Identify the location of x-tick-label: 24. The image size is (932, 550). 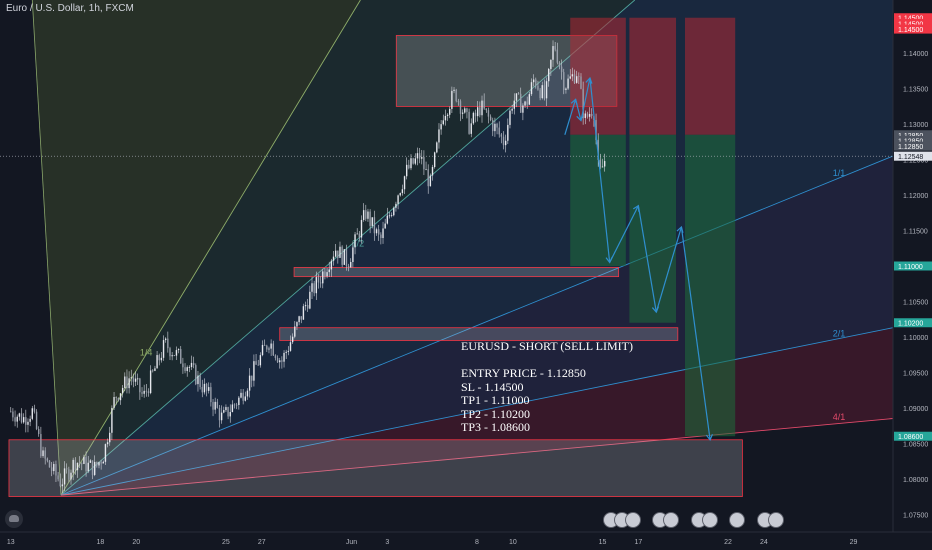
(764, 542).